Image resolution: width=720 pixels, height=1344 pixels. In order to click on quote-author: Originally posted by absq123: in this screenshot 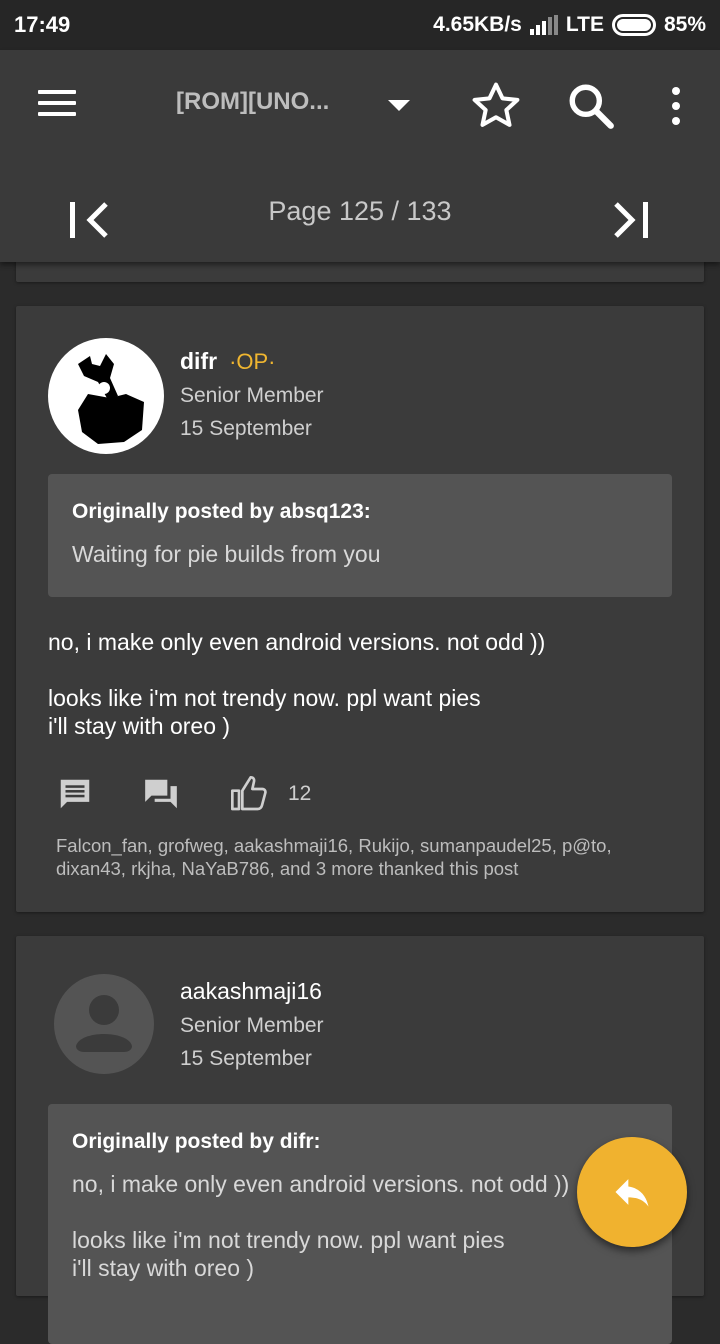, I will do `click(221, 511)`.